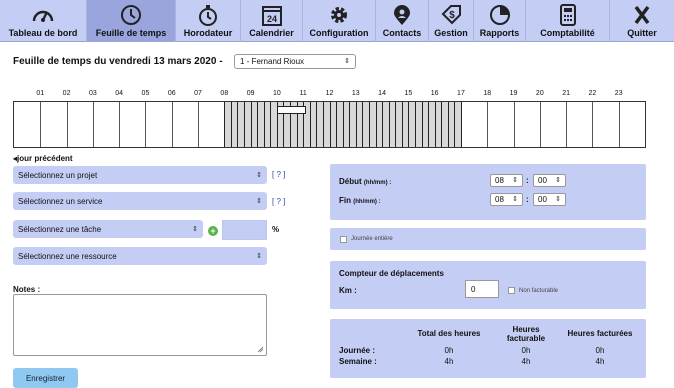 The height and width of the screenshot is (388, 674). What do you see at coordinates (343, 239) in the screenshot?
I see `full-day-checkbox` at bounding box center [343, 239].